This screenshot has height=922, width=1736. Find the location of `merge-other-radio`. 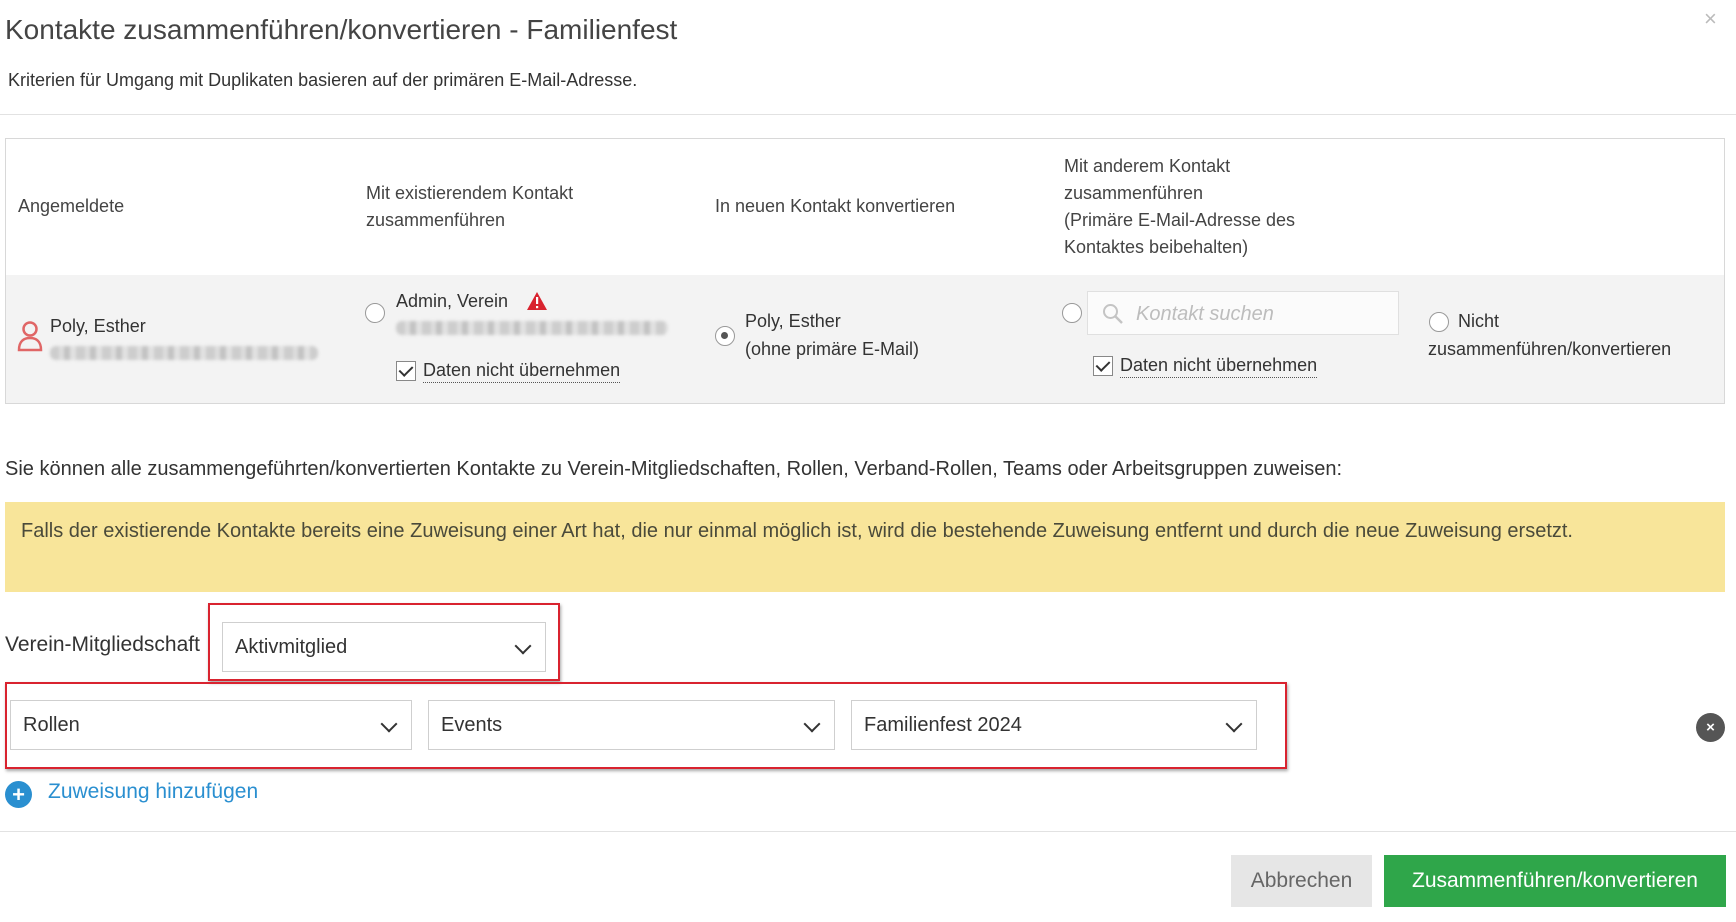

merge-other-radio is located at coordinates (1072, 313).